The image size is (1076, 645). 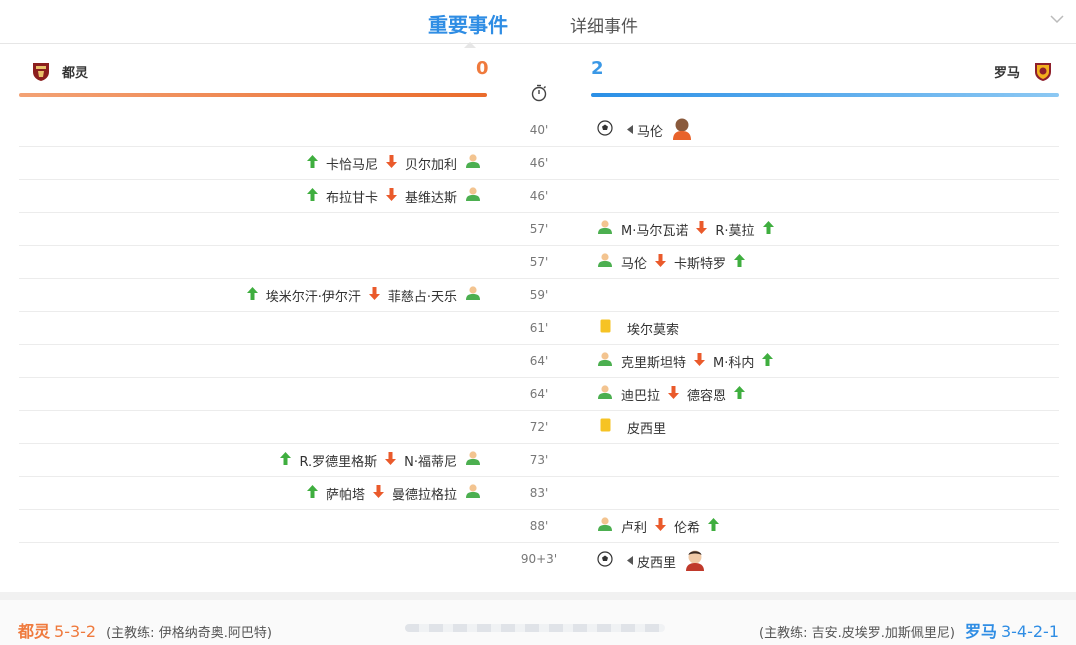 I want to click on yellow-card-icon, so click(x=605, y=427).